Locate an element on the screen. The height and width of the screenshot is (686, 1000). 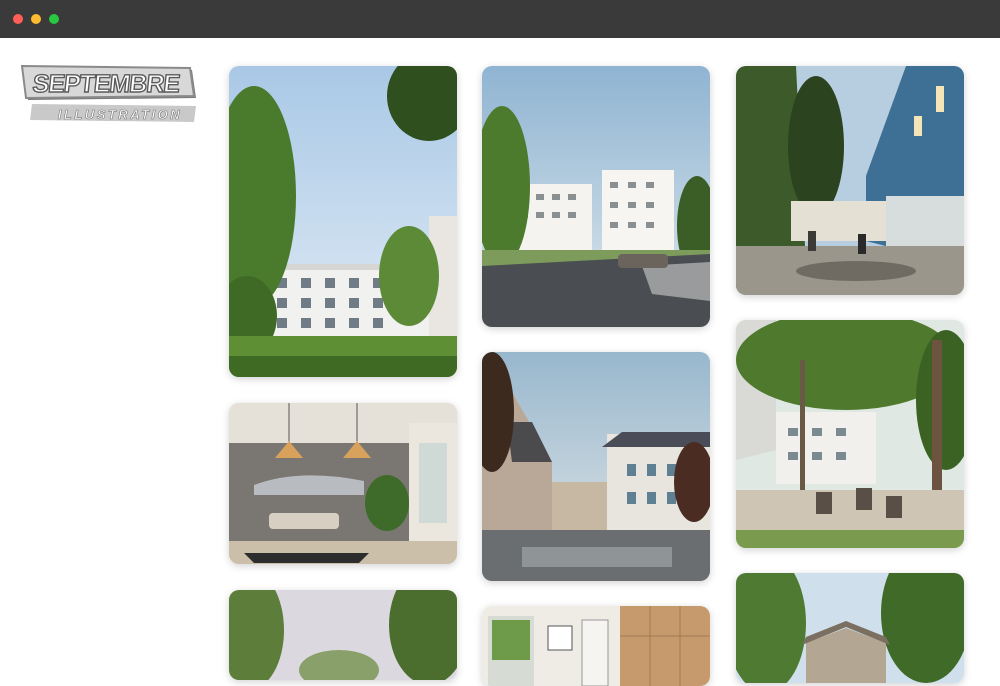
logo-subtitle: ILLUSTRATION is located at coordinates (120, 114).